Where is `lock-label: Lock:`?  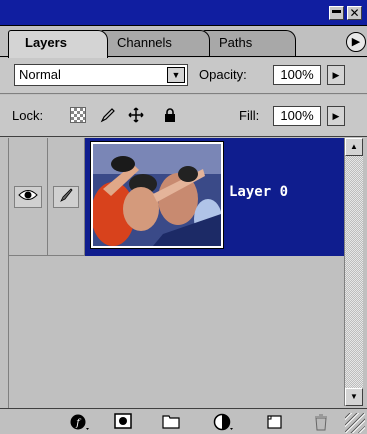 lock-label: Lock: is located at coordinates (28, 115).